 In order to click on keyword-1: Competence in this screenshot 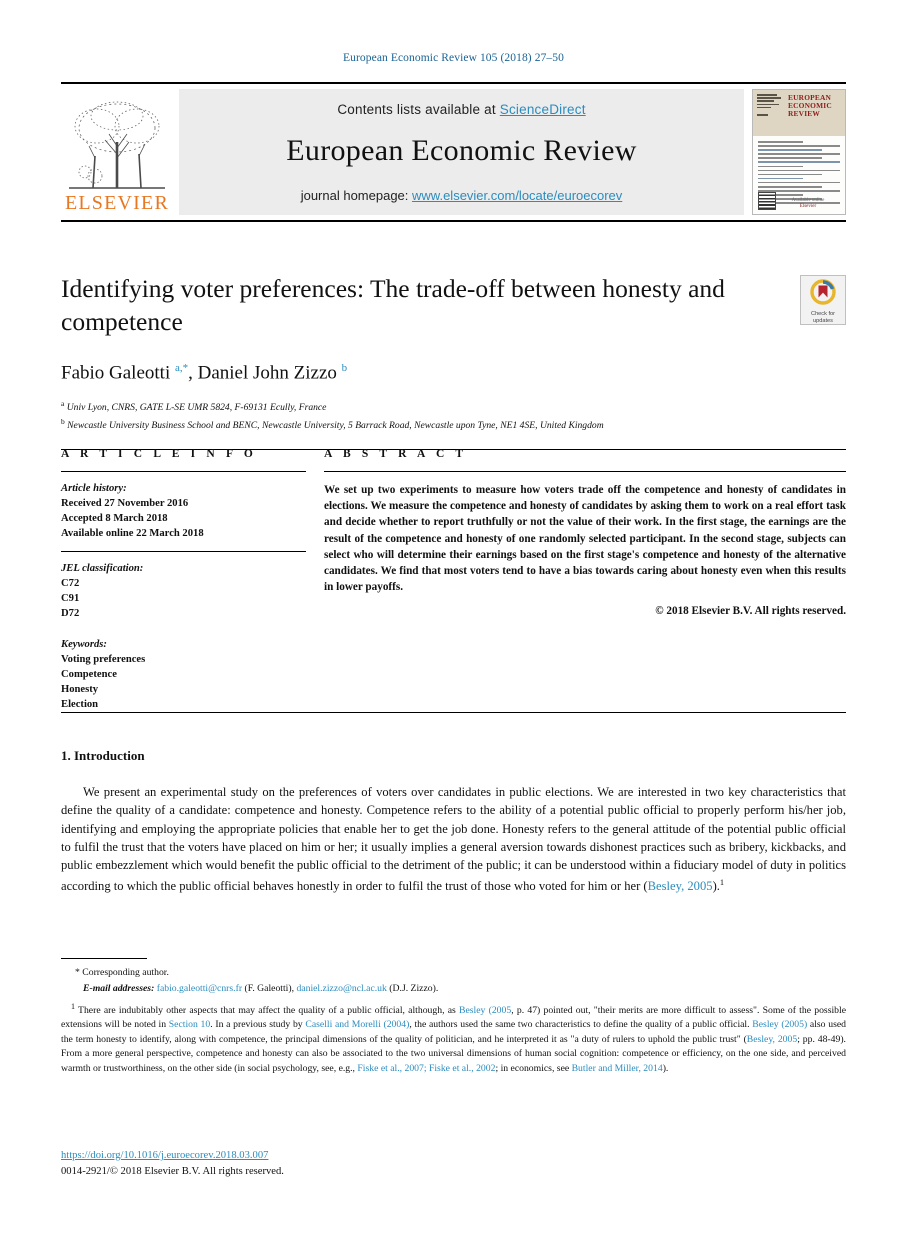, I will do `click(89, 674)`.